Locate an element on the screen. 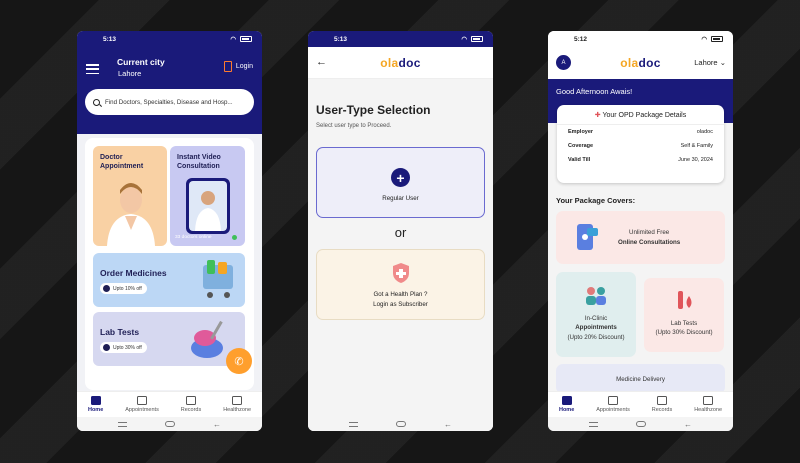 The width and height of the screenshot is (800, 463). opd-card-title: ✚ Your OPD Package Details is located at coordinates (640, 115).